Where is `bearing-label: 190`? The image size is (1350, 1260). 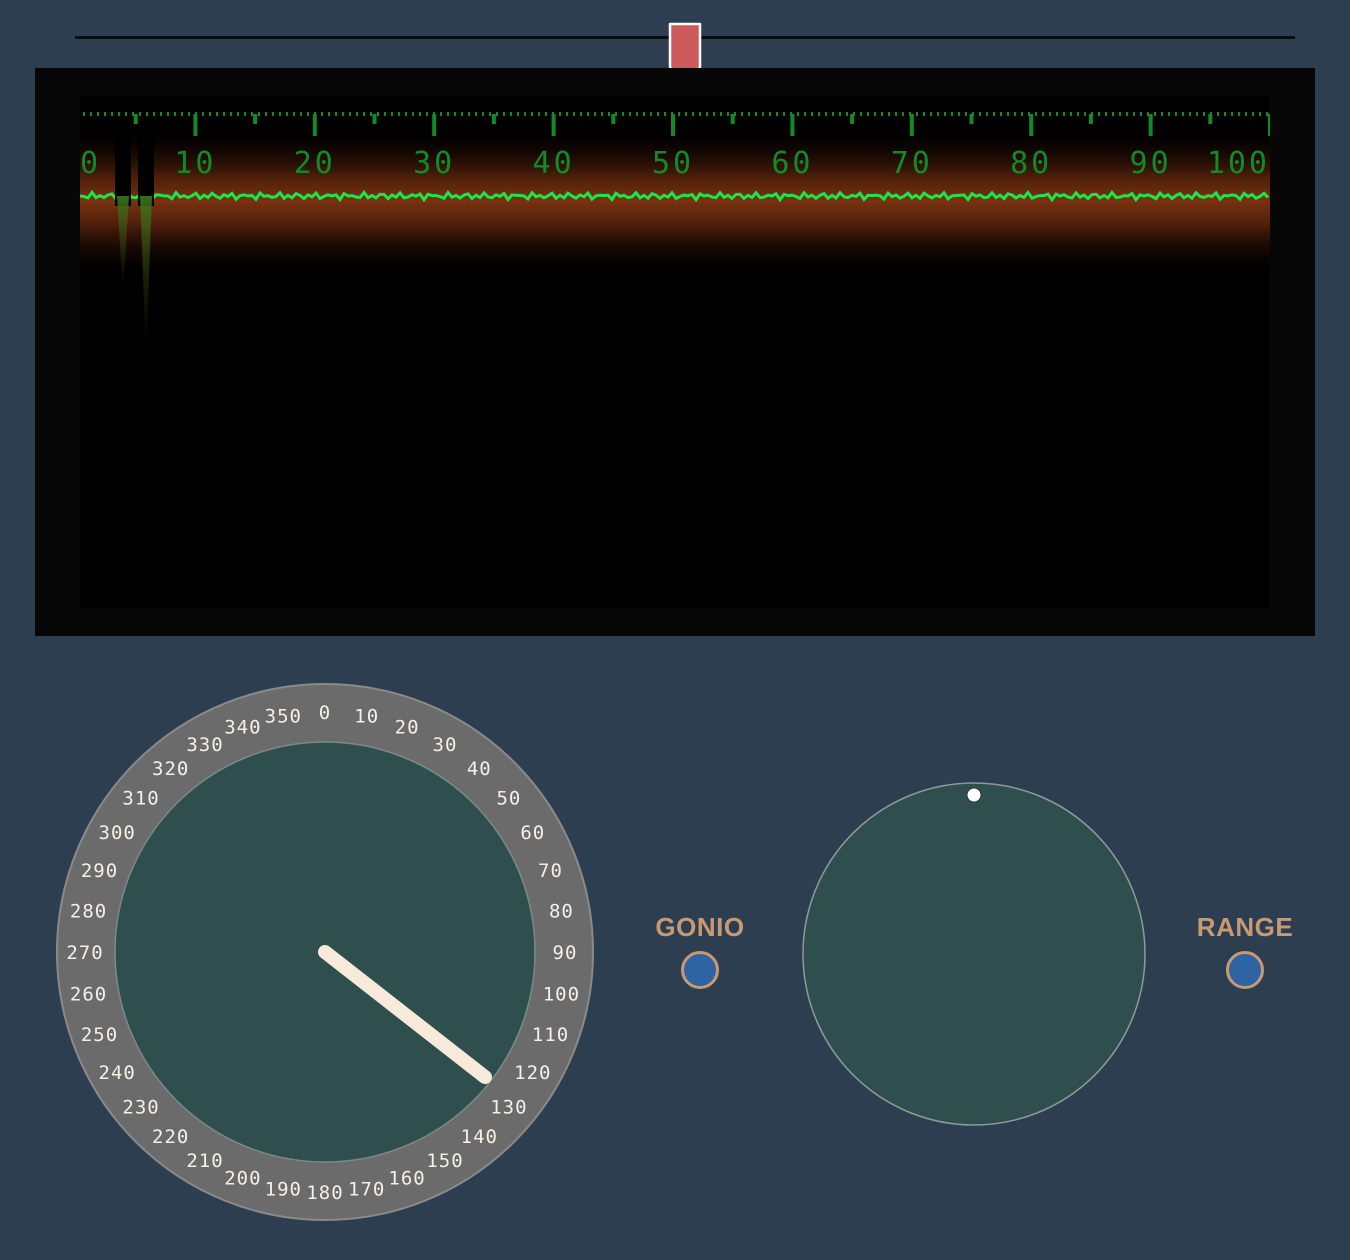
bearing-label: 190 is located at coordinates (283, 1189).